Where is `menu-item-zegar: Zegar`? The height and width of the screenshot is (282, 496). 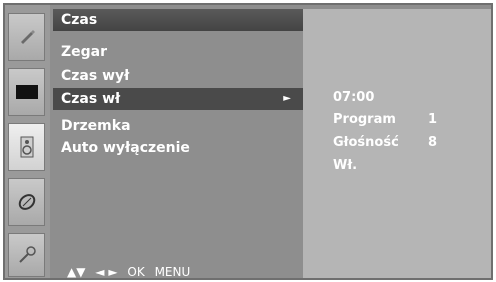
menu-item-zegar: Zegar is located at coordinates (178, 52).